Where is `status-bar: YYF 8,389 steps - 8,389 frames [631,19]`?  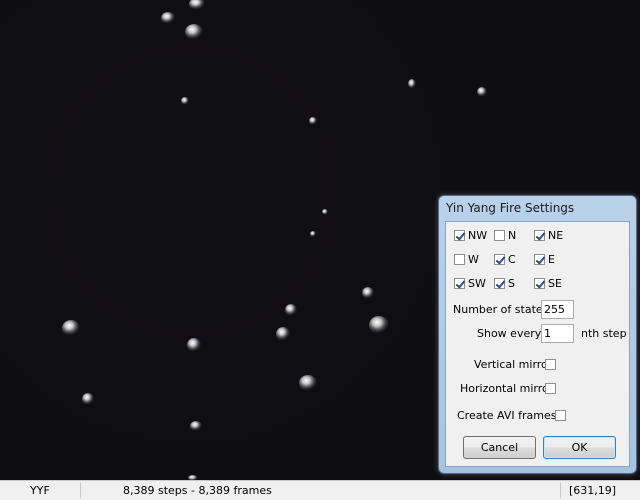 status-bar: YYF 8,389 steps - 8,389 frames [631,19] is located at coordinates (320, 490).